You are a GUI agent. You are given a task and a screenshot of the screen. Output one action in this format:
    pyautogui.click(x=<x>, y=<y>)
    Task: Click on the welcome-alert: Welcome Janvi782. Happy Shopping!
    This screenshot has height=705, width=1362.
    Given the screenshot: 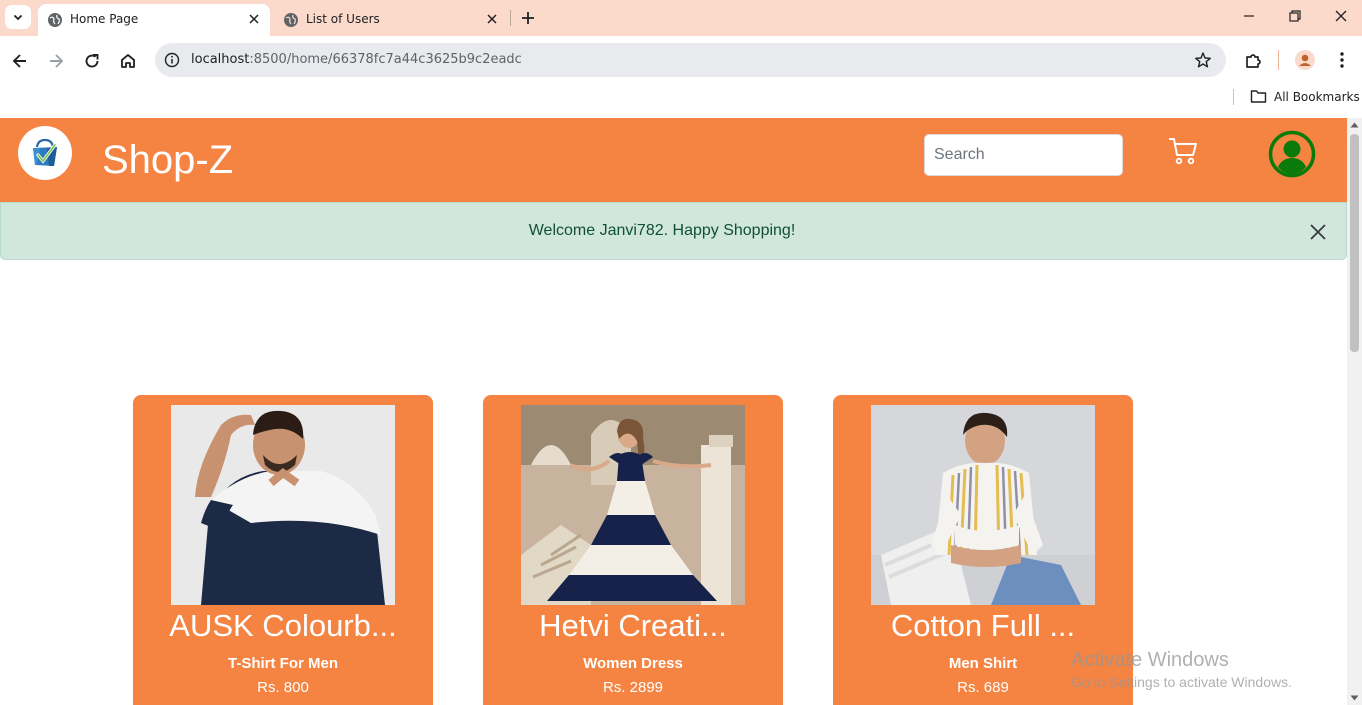 What is the action you would take?
    pyautogui.click(x=673, y=231)
    